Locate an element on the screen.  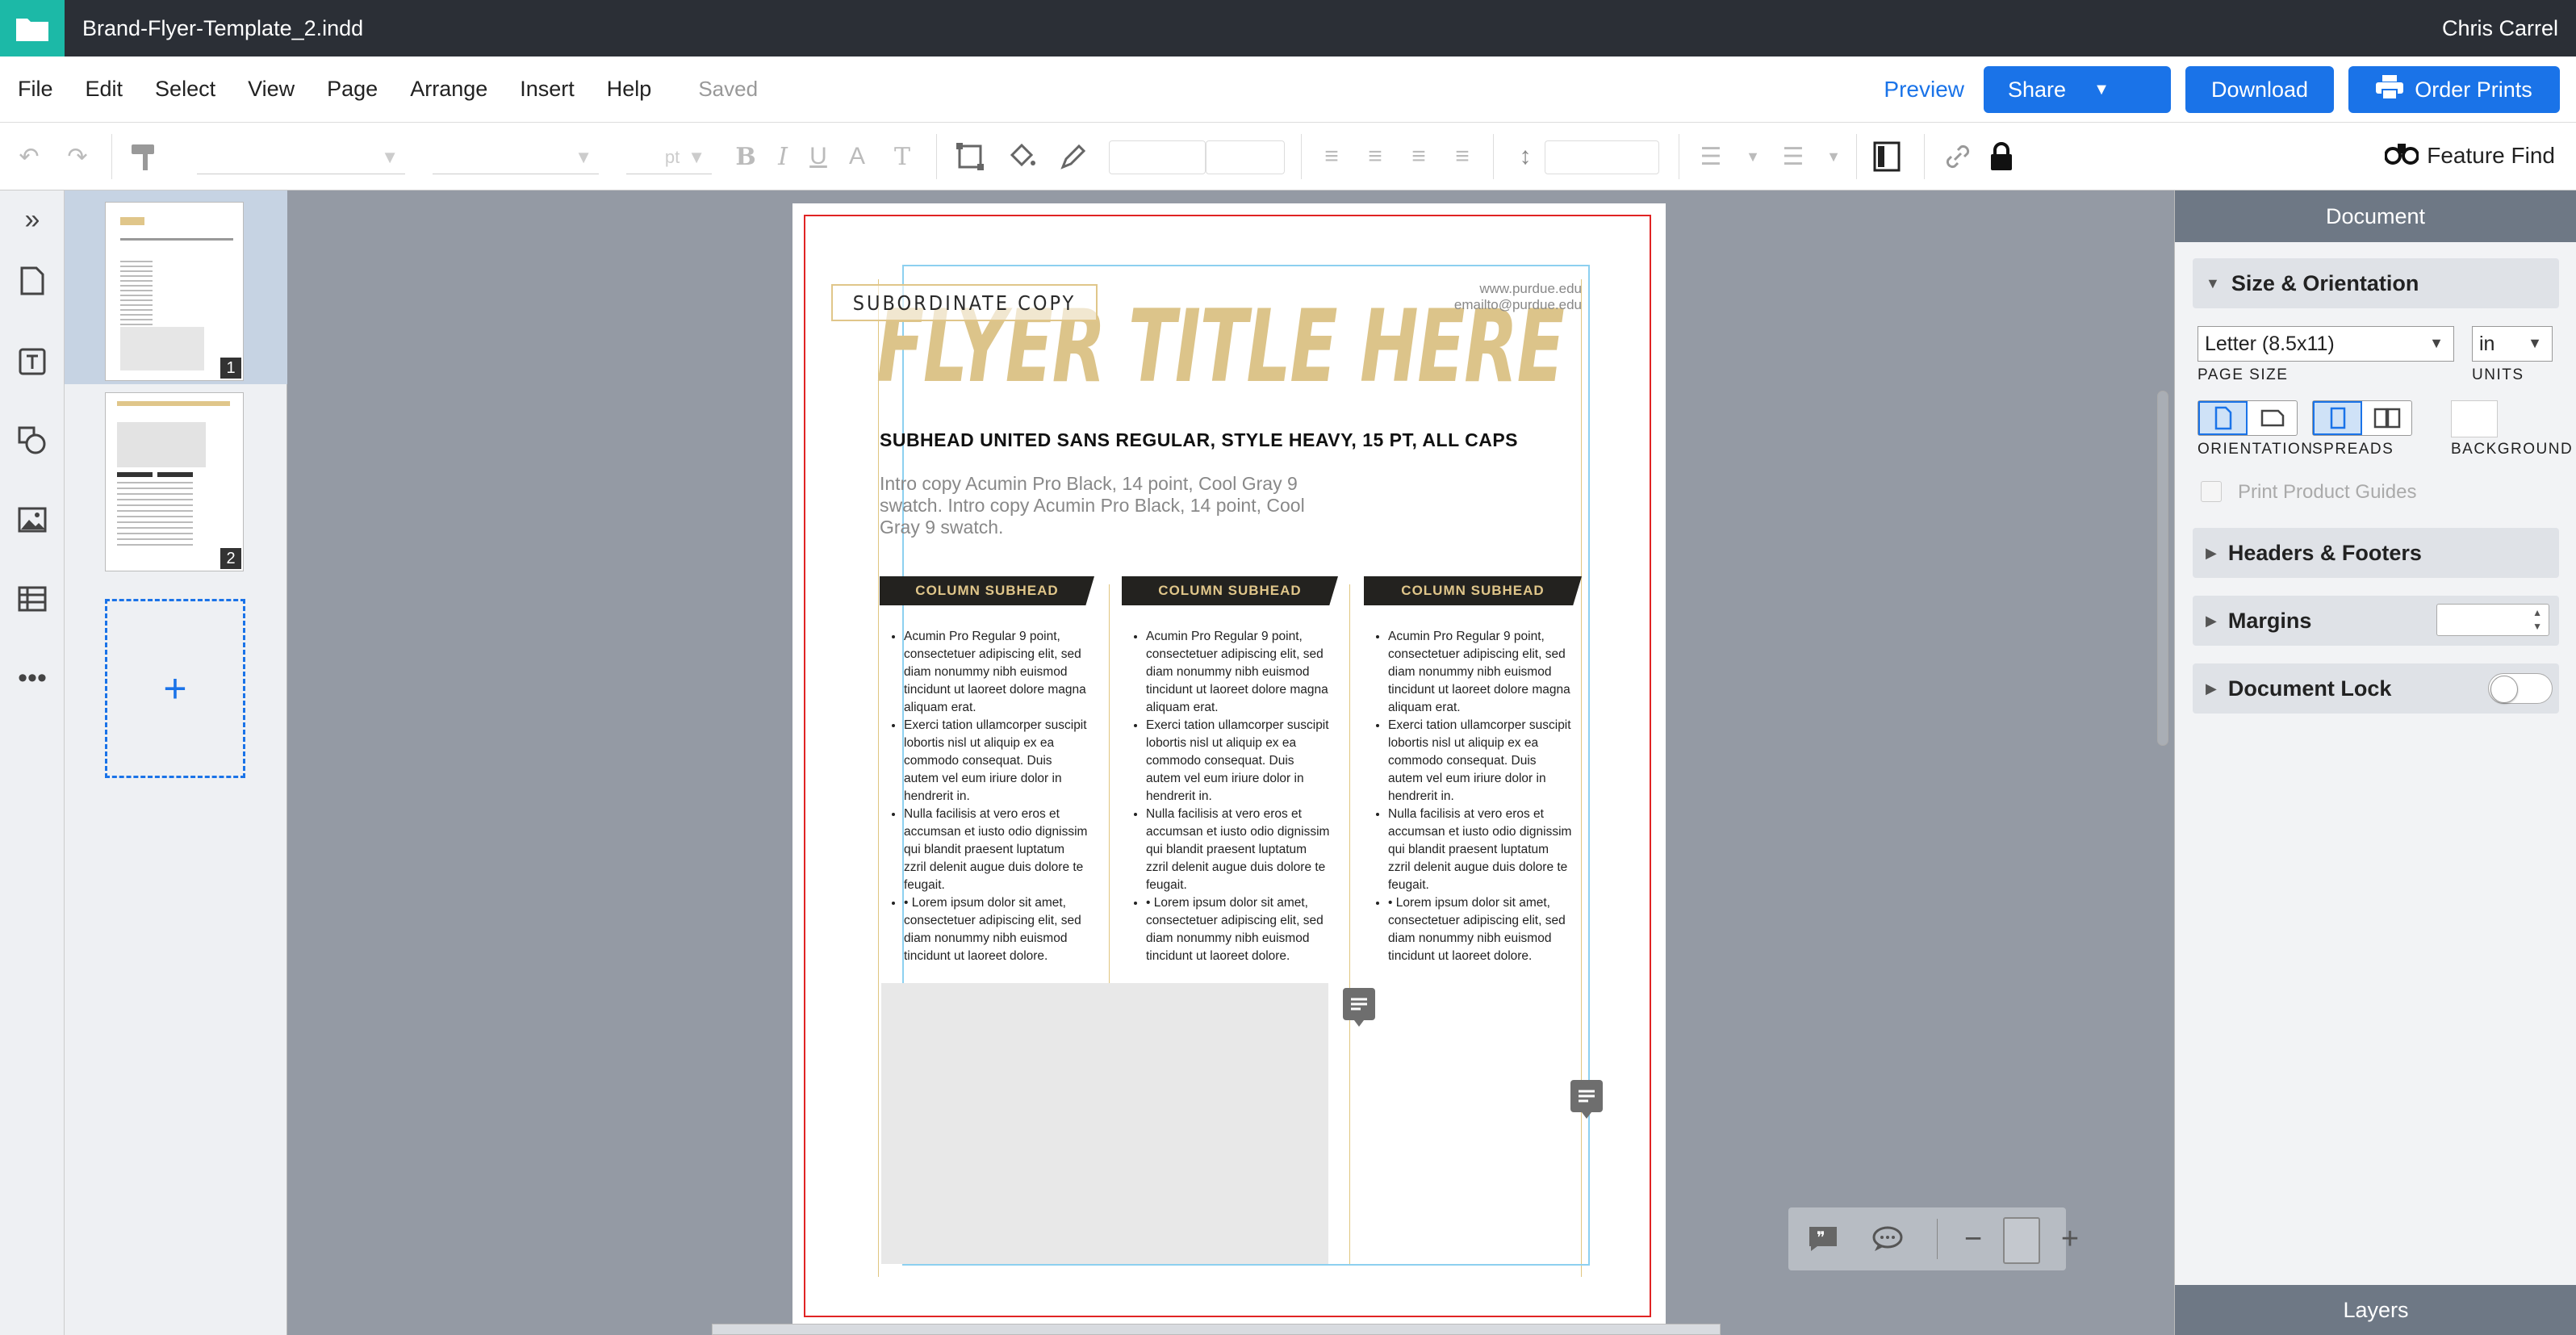
zoom-in-icon: + is located at coordinates (2070, 1239).